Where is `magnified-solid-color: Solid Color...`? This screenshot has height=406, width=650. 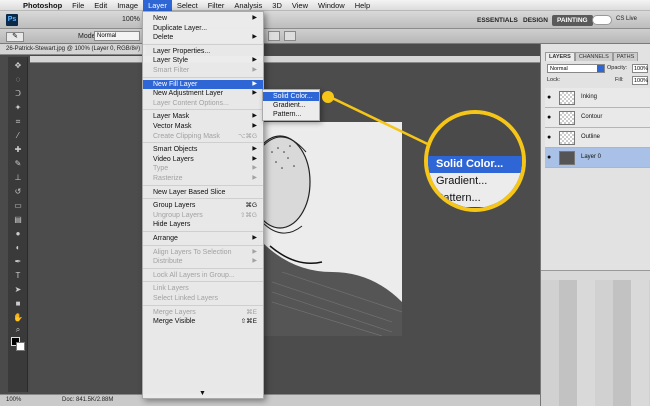
magnified-solid-color: Solid Color... is located at coordinates (475, 164).